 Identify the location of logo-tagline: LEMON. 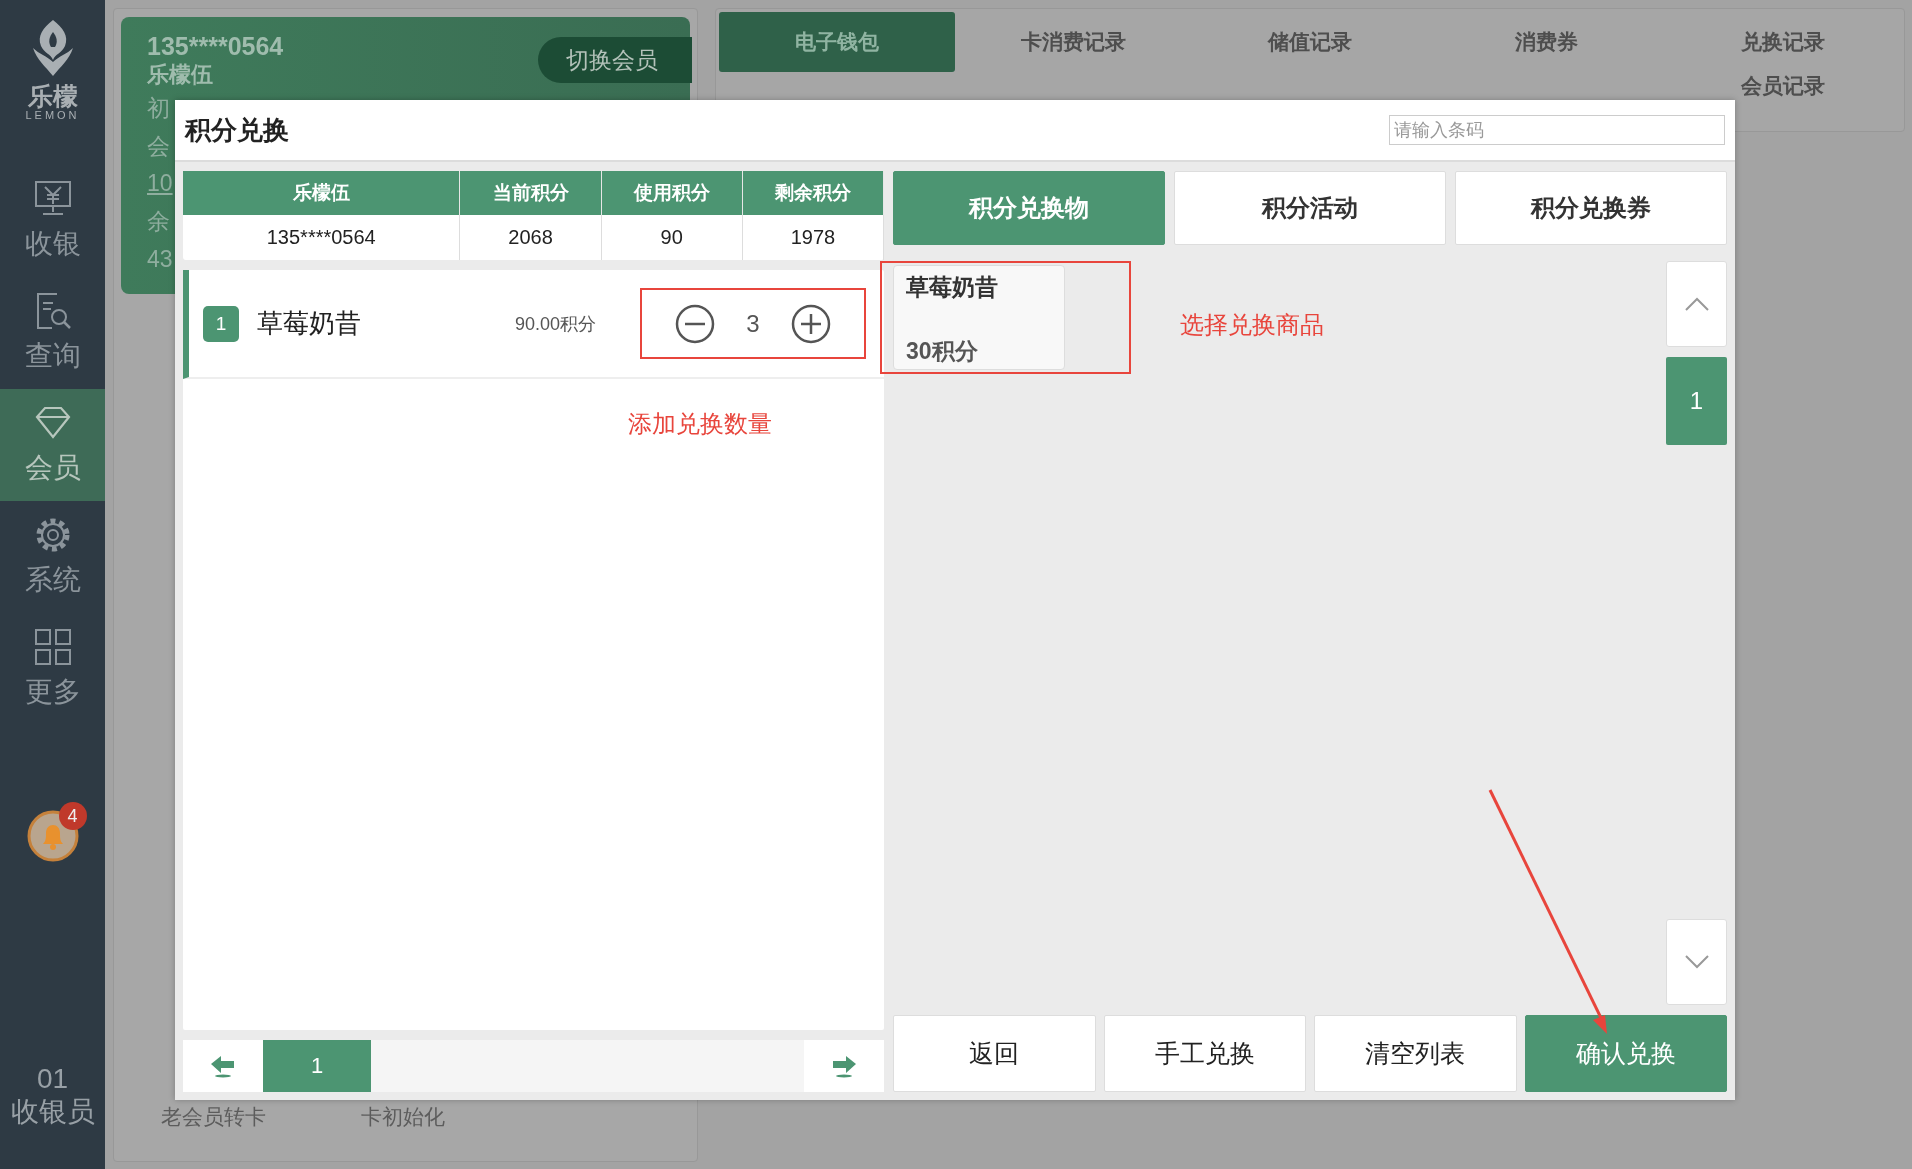
(52, 115).